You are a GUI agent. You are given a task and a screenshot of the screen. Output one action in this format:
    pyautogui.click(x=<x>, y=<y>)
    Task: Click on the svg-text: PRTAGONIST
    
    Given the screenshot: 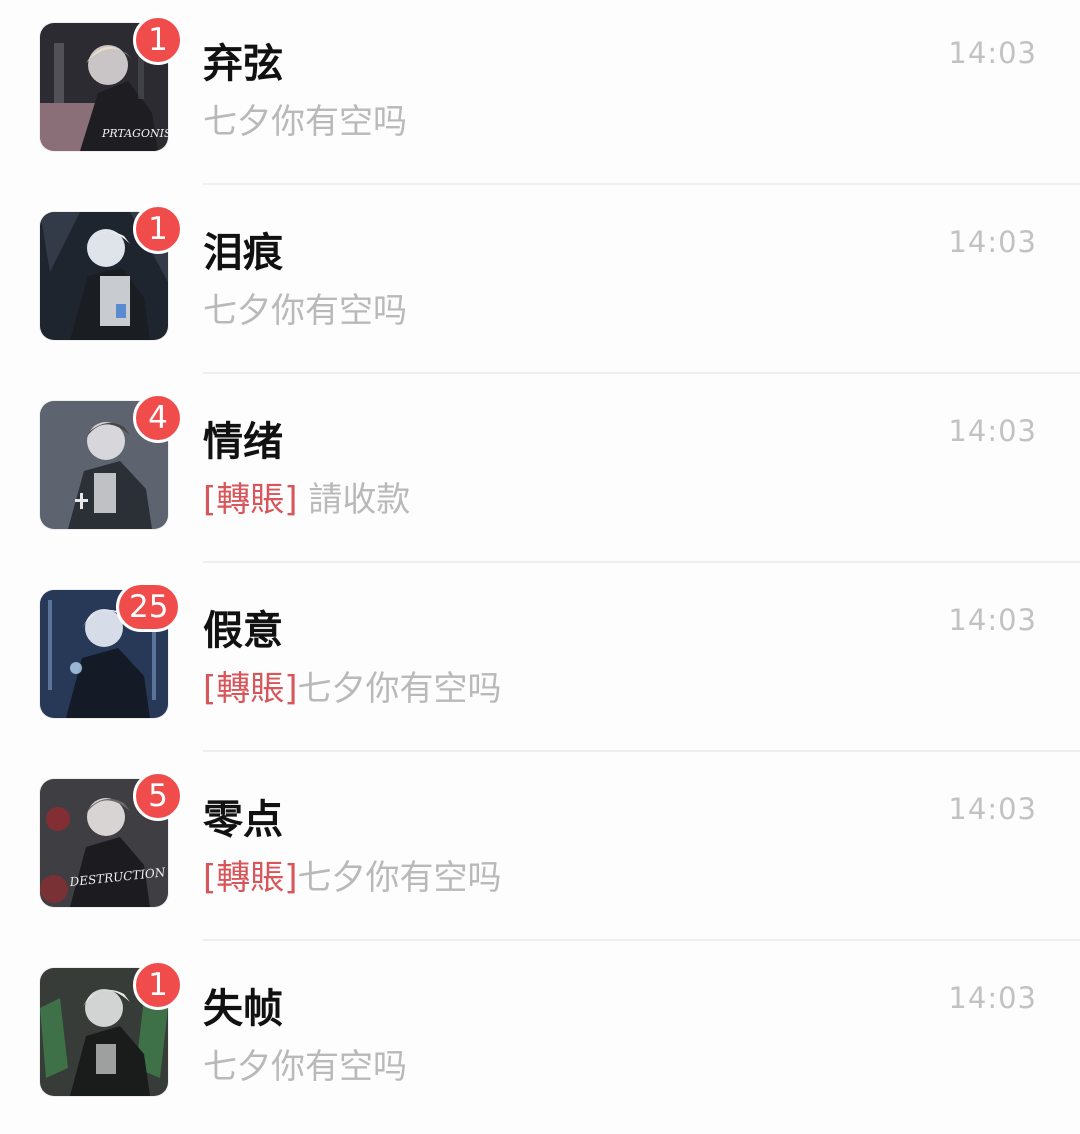 What is the action you would take?
    pyautogui.click(x=134, y=133)
    